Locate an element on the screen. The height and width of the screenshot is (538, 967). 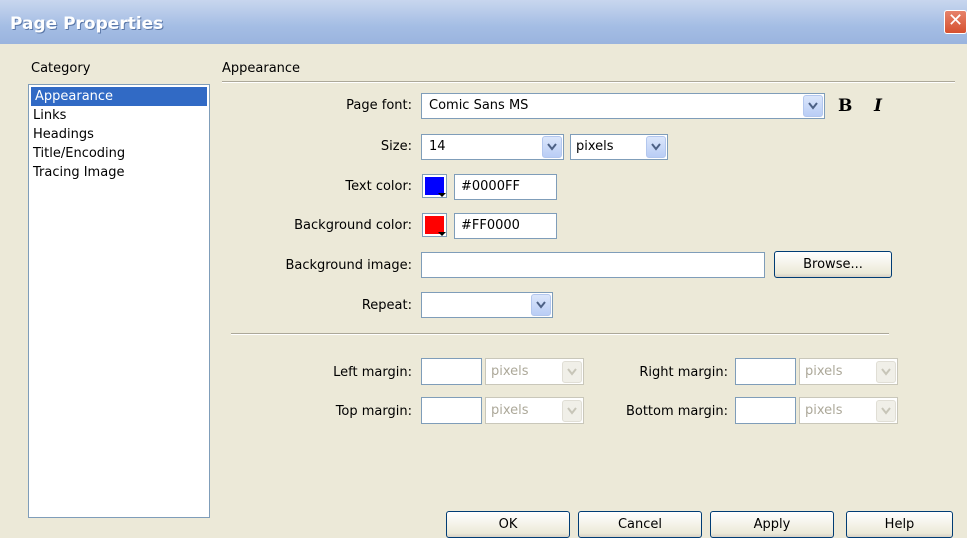
right-margin-unit-value: pixels is located at coordinates (824, 371).